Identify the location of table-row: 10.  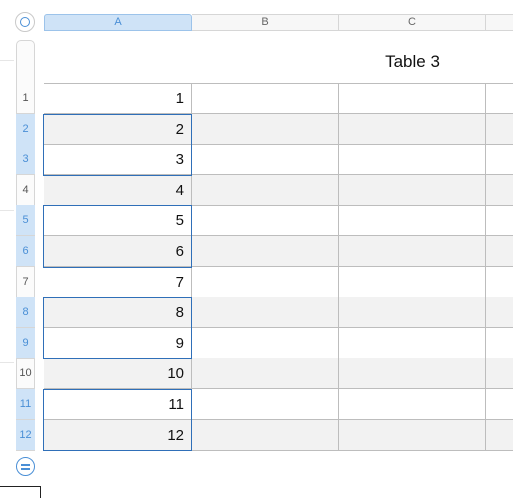
(278, 374).